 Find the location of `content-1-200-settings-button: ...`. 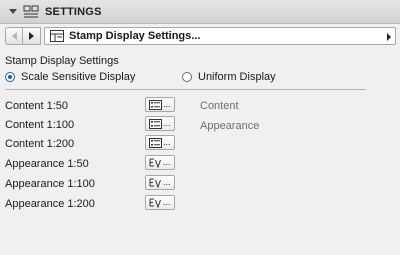

content-1-200-settings-button: ... is located at coordinates (160, 142).